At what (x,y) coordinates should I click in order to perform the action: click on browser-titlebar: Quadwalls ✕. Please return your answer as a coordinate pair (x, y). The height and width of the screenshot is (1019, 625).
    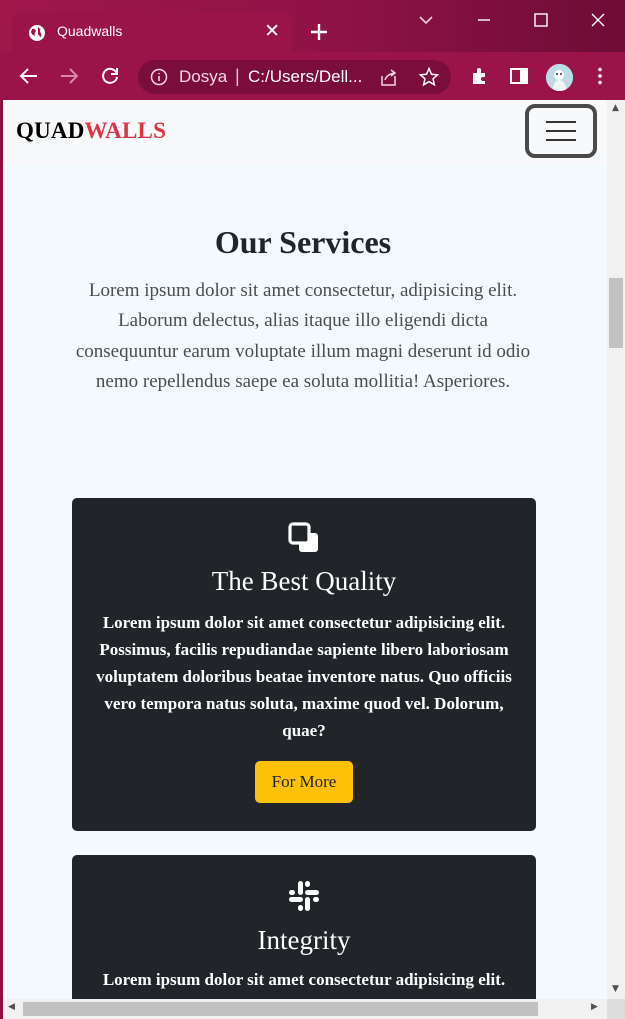
    Looking at the image, I should click on (312, 26).